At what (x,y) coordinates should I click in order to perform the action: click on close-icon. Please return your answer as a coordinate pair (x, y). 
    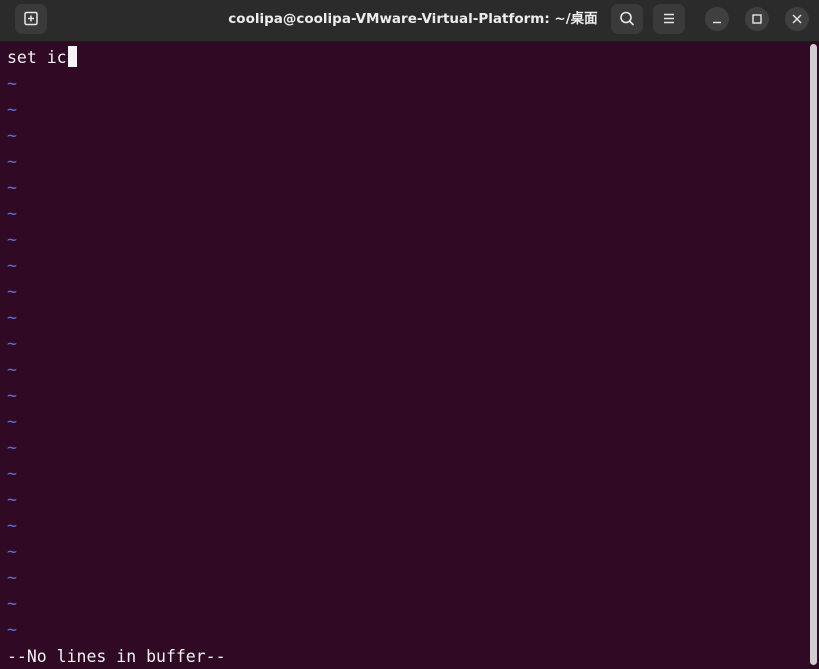
    Looking at the image, I should click on (797, 19).